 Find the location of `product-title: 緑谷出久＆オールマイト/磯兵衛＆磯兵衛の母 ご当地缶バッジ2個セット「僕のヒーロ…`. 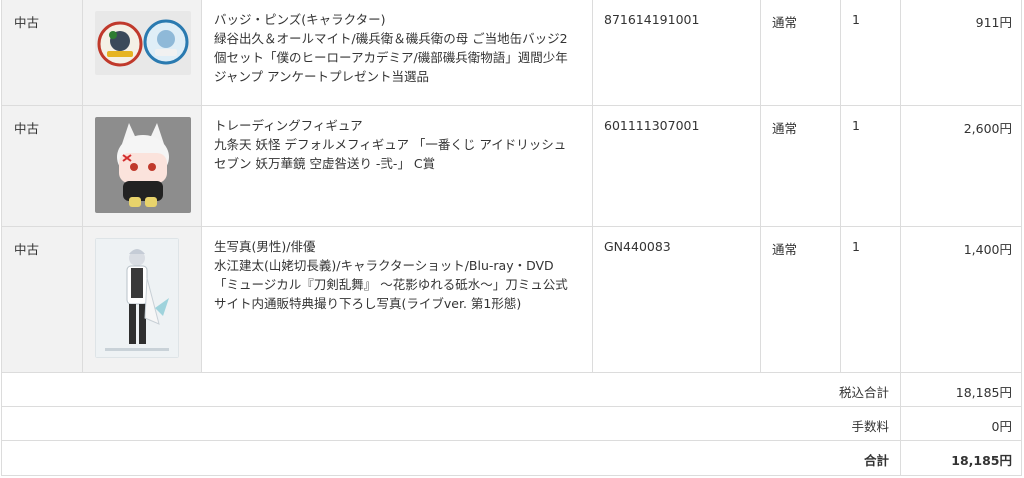

product-title: 緑谷出久＆オールマイト/磯兵衛＆磯兵衛の母 ご当地缶バッジ2個セット「僕のヒーロ… is located at coordinates (396, 57).